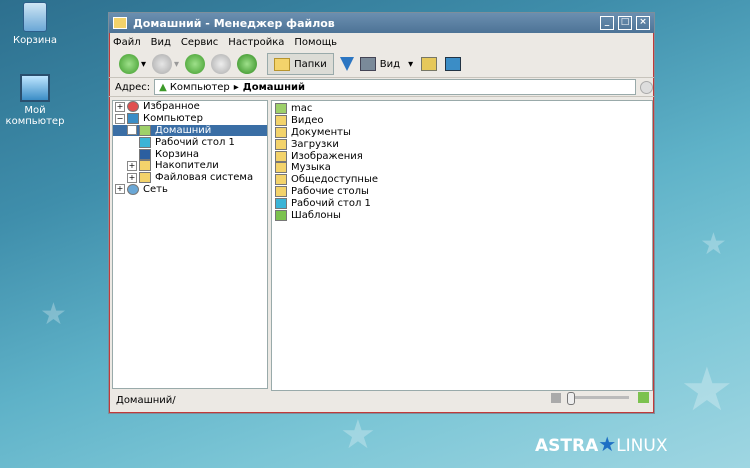 The image size is (750, 468). I want to click on public-folder-icon, so click(281, 180).